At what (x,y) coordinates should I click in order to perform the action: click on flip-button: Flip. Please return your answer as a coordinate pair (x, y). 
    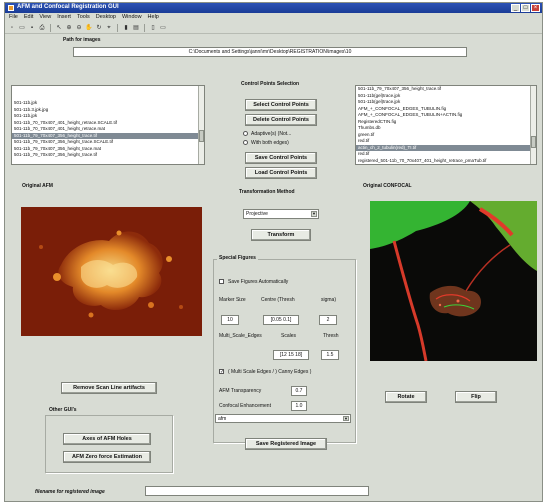
    Looking at the image, I should click on (476, 397).